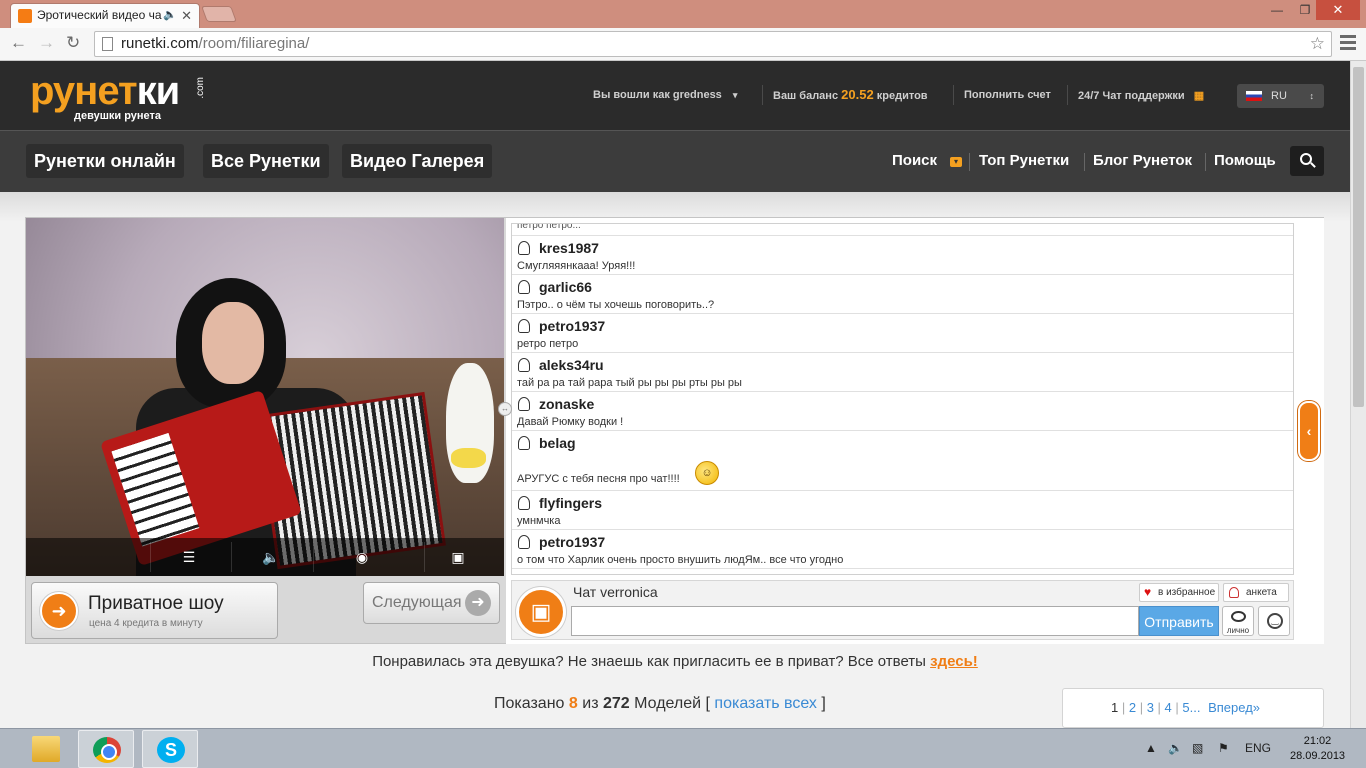 The image size is (1366, 768). I want to click on message-nick: belag, so click(557, 443).